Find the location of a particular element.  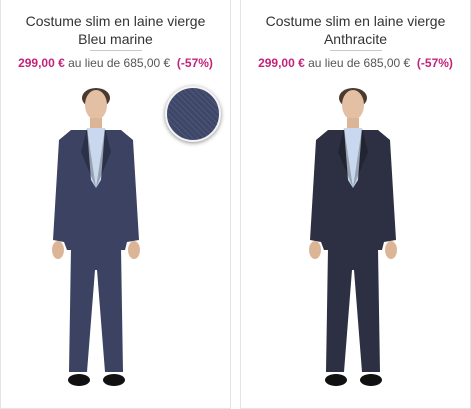

fabric-swatch is located at coordinates (193, 114).